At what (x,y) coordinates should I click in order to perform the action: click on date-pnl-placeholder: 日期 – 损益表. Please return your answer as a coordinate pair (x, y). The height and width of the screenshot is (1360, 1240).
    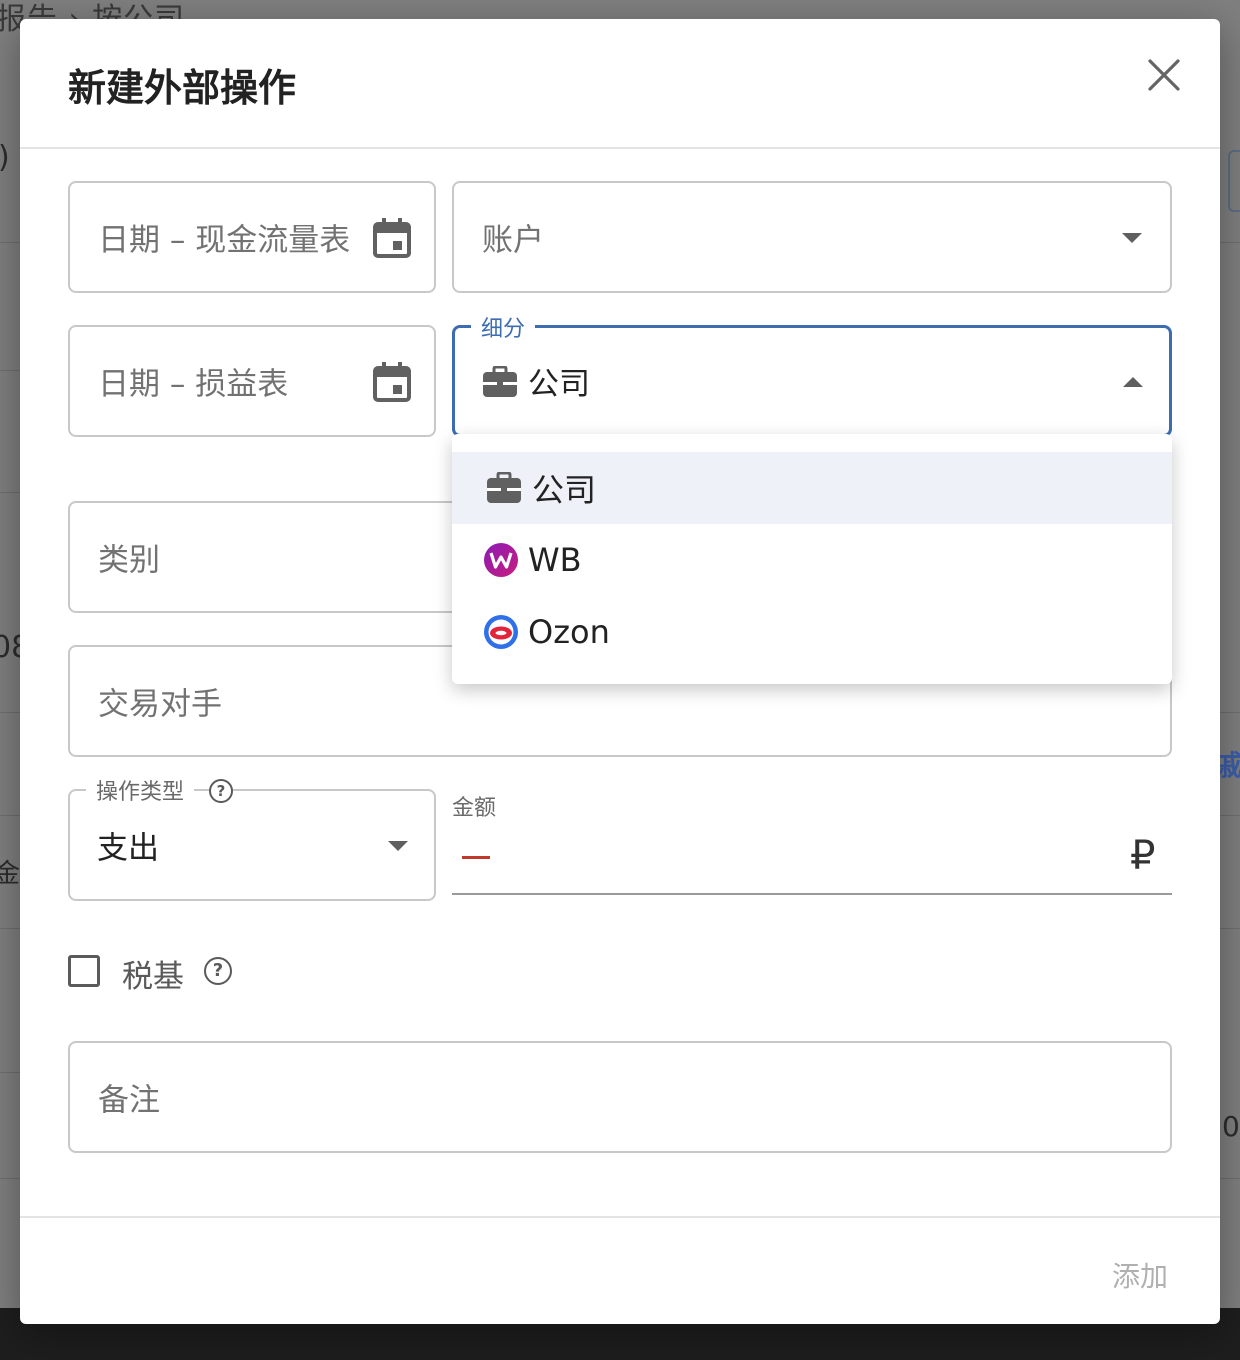
    Looking at the image, I should click on (193, 384).